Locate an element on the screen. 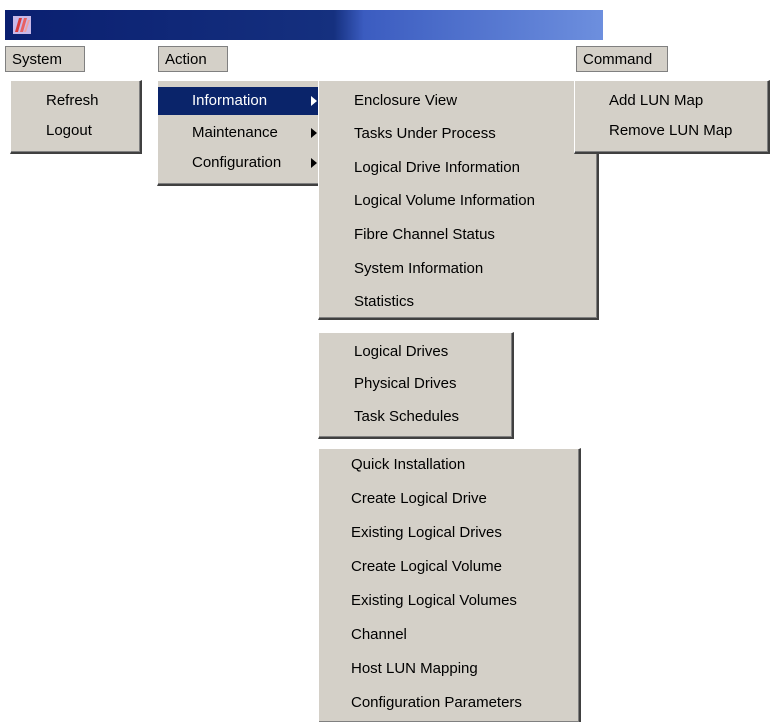  system-dropdown: Refresh Logout is located at coordinates (76, 117).